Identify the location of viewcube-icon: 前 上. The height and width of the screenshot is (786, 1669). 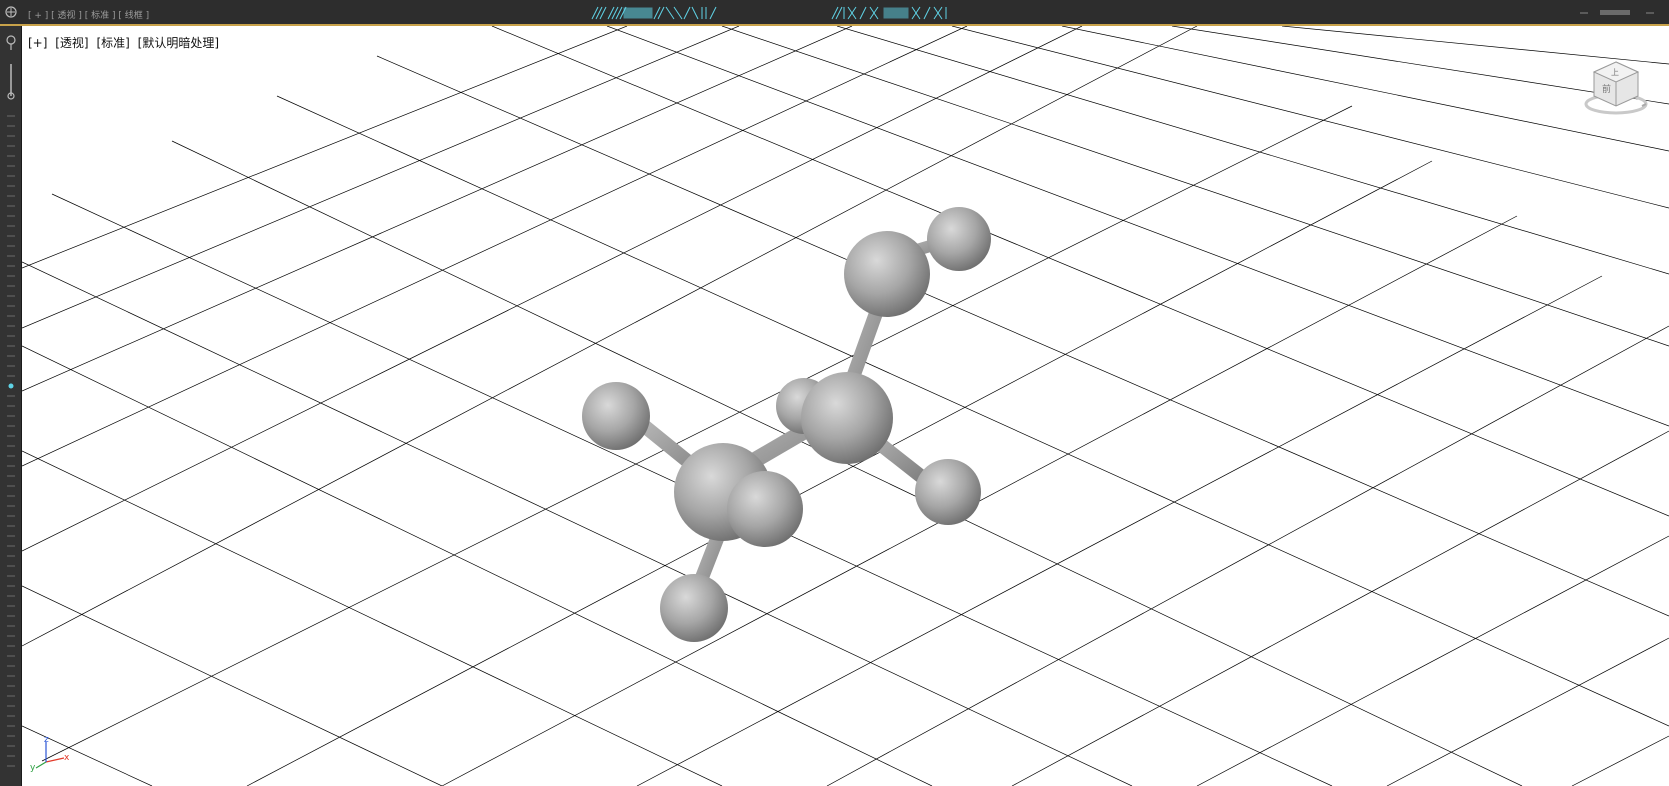
(1616, 86).